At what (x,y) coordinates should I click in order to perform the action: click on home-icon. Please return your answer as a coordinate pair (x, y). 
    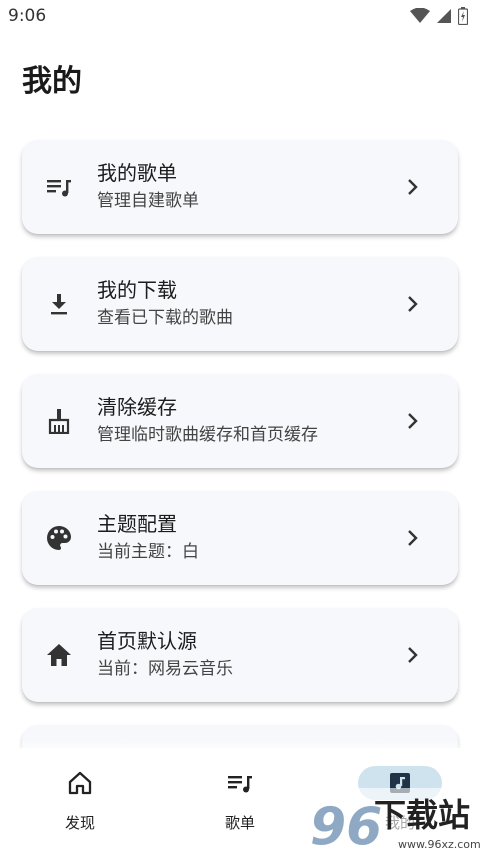
    Looking at the image, I should click on (59, 655).